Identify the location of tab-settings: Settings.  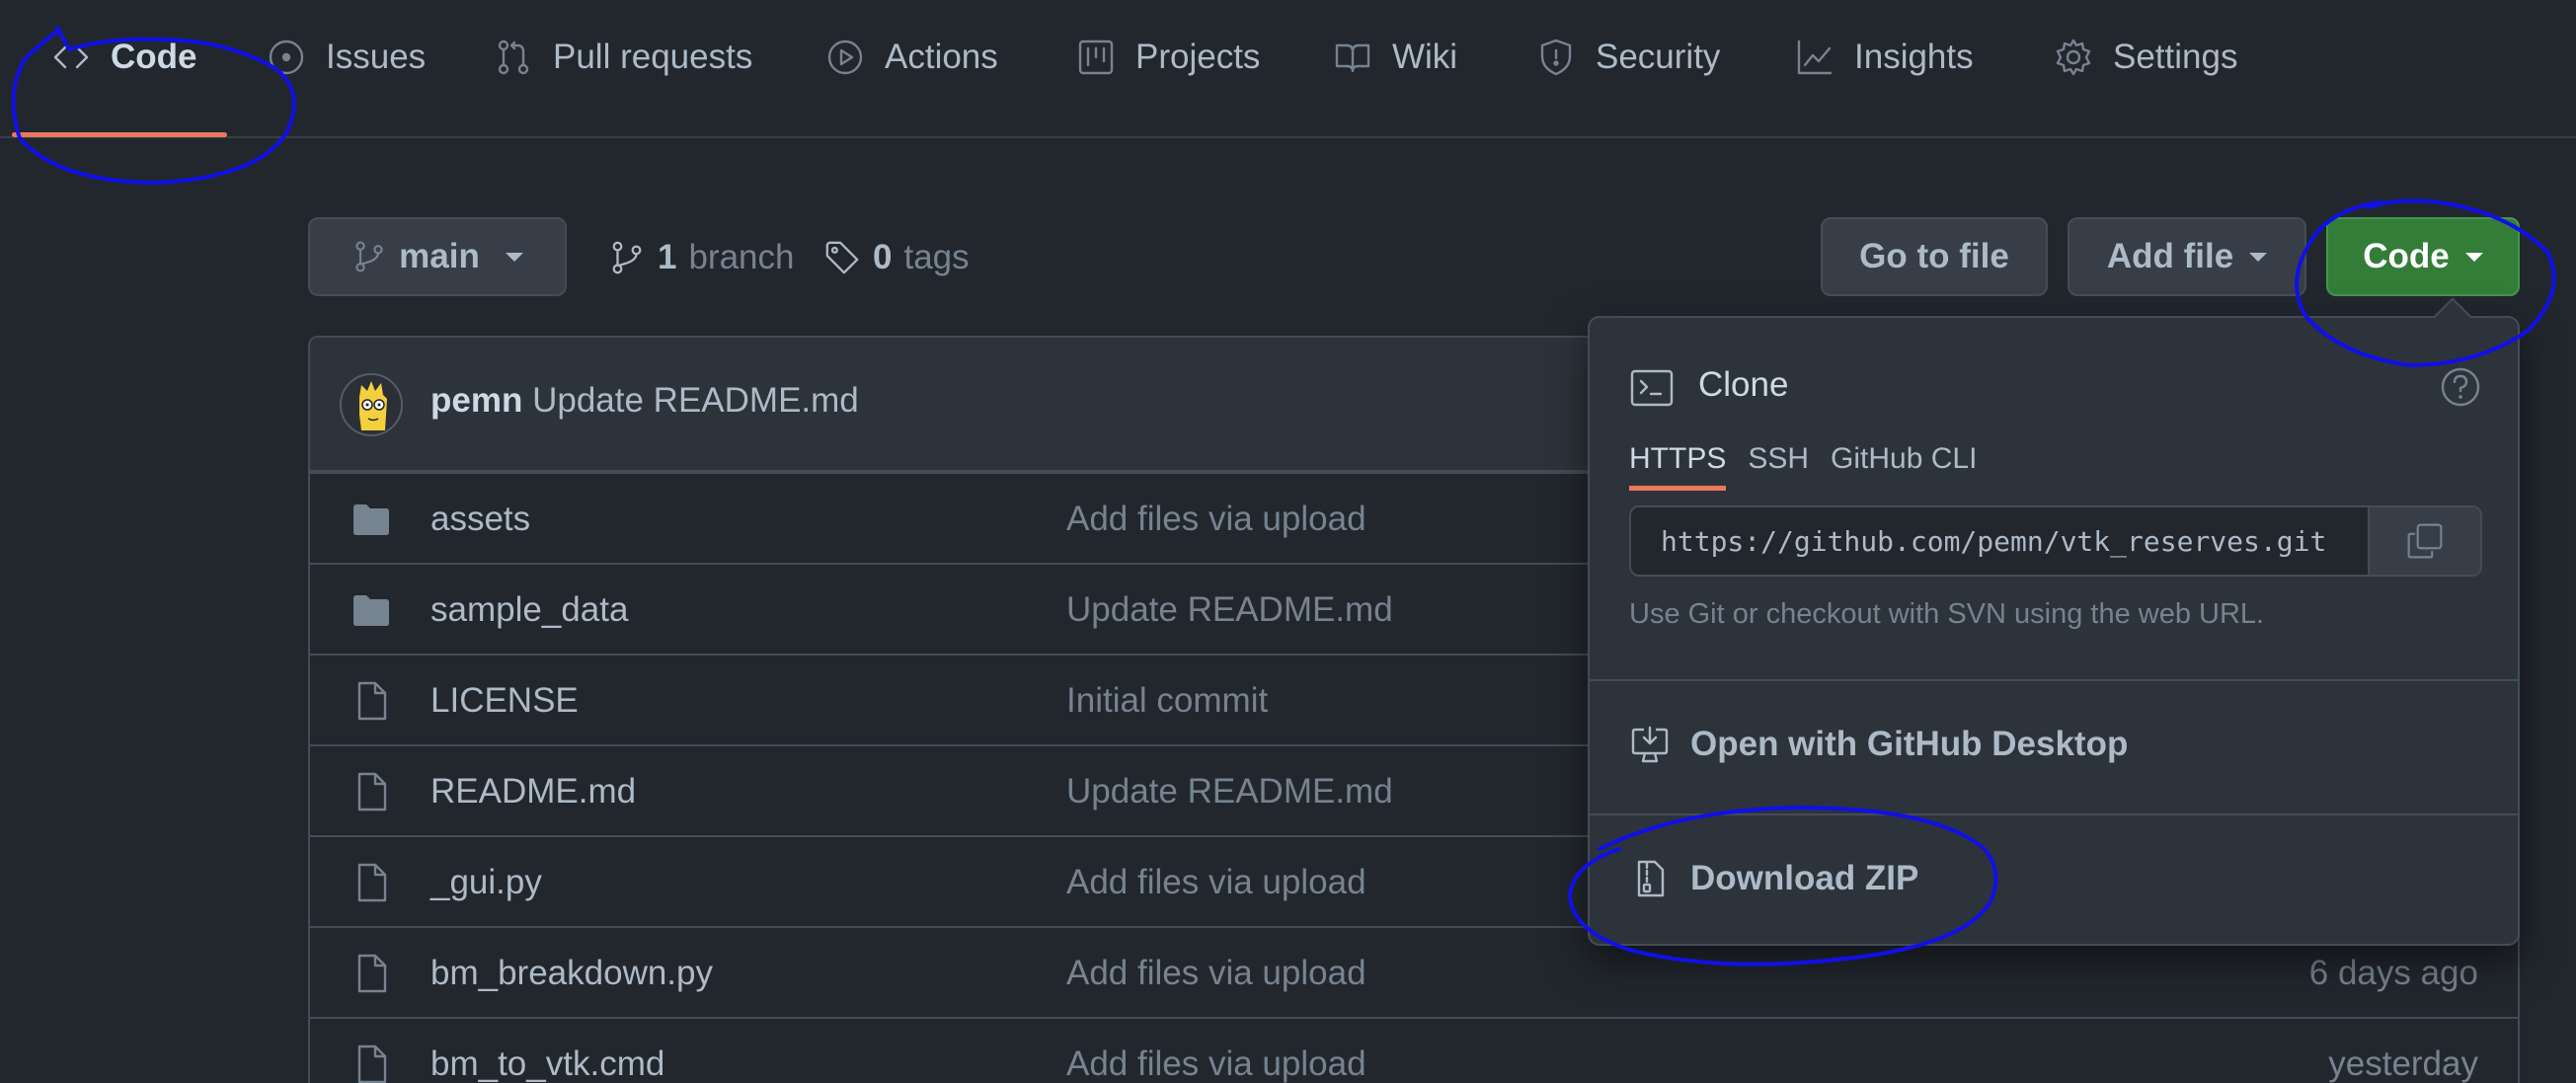
(2145, 79).